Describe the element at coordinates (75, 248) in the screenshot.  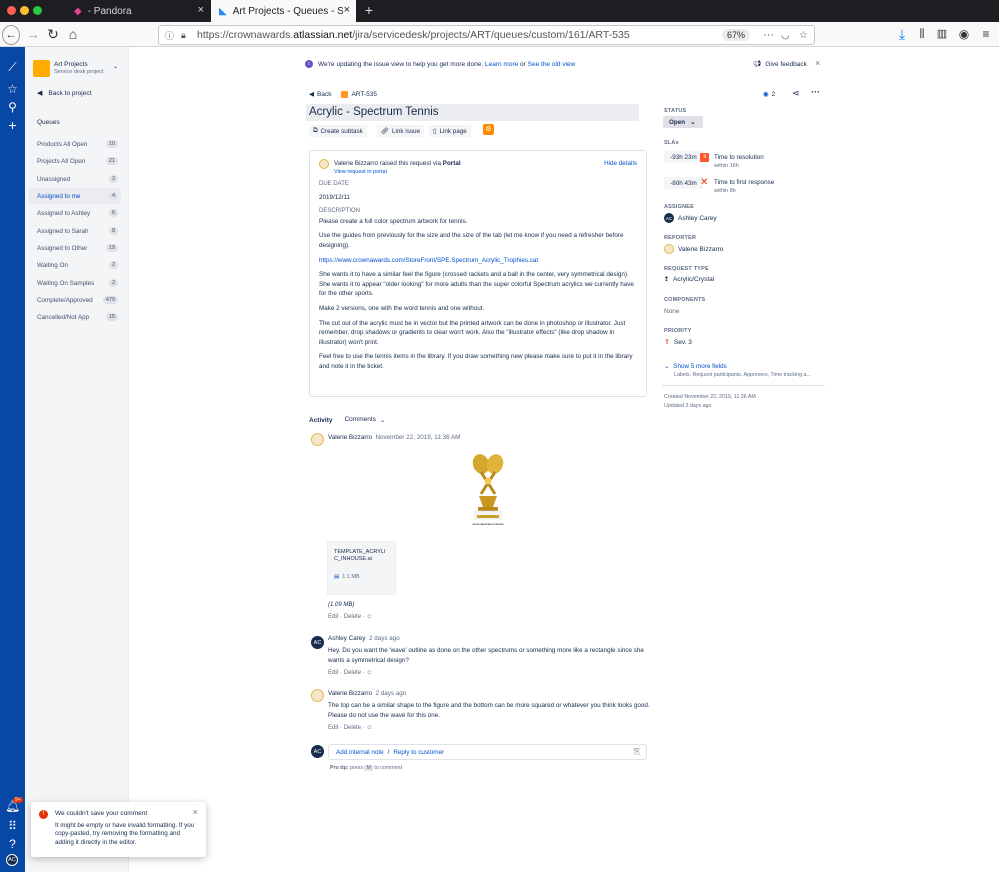
I see `queue-item: Assigned to Other 19` at that location.